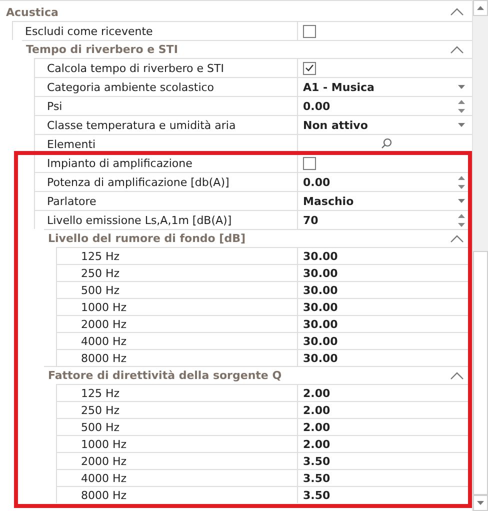  What do you see at coordinates (147, 238) in the screenshot?
I see `group-header: Livello del rumore di fondo [dB]` at bounding box center [147, 238].